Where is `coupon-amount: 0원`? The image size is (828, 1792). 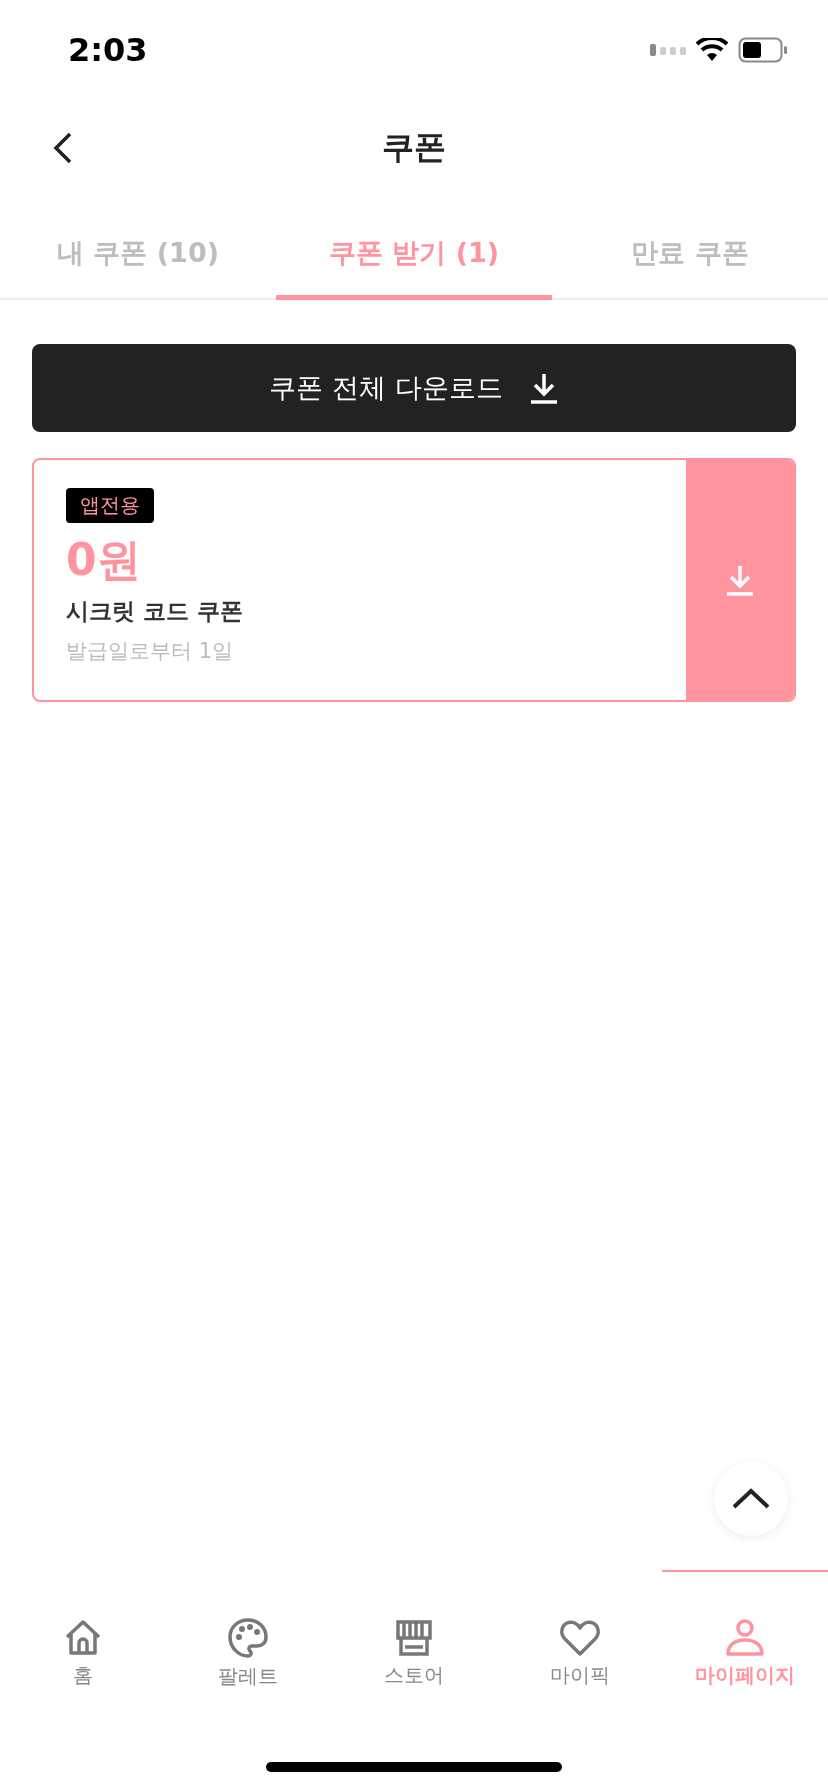 coupon-amount: 0원 is located at coordinates (103, 560).